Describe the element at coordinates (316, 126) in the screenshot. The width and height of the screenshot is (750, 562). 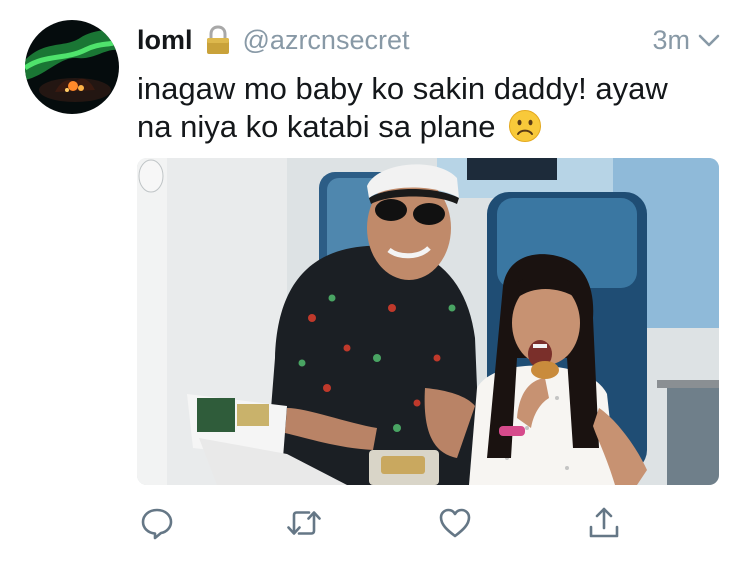
I see `tweet-text-fragment: na niya ko katabi sa plane` at that location.